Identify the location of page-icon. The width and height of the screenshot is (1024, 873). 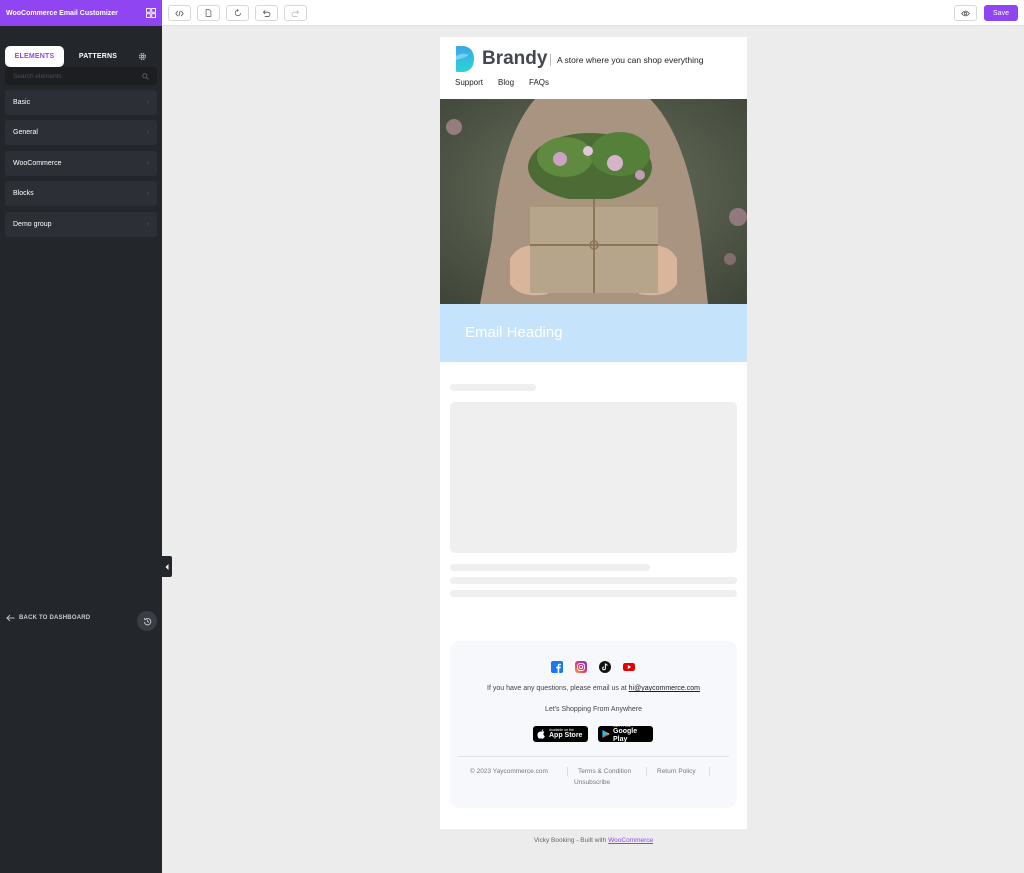
(208, 13).